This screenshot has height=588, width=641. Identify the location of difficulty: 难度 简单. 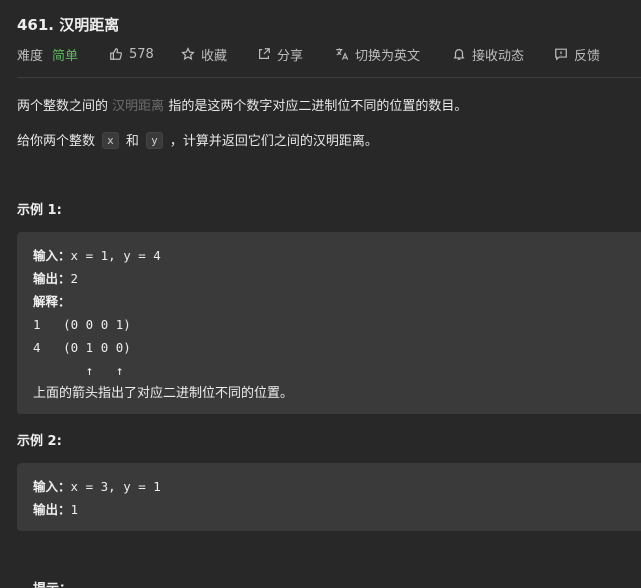
(63, 54).